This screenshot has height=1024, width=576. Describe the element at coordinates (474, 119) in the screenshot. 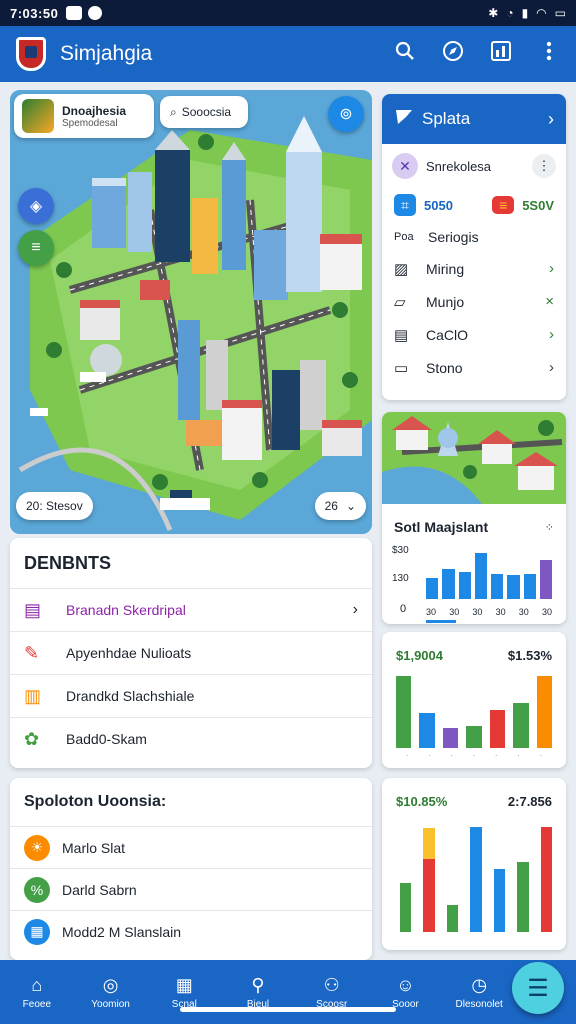

I see `tools-panel-header: Splata ›` at that location.